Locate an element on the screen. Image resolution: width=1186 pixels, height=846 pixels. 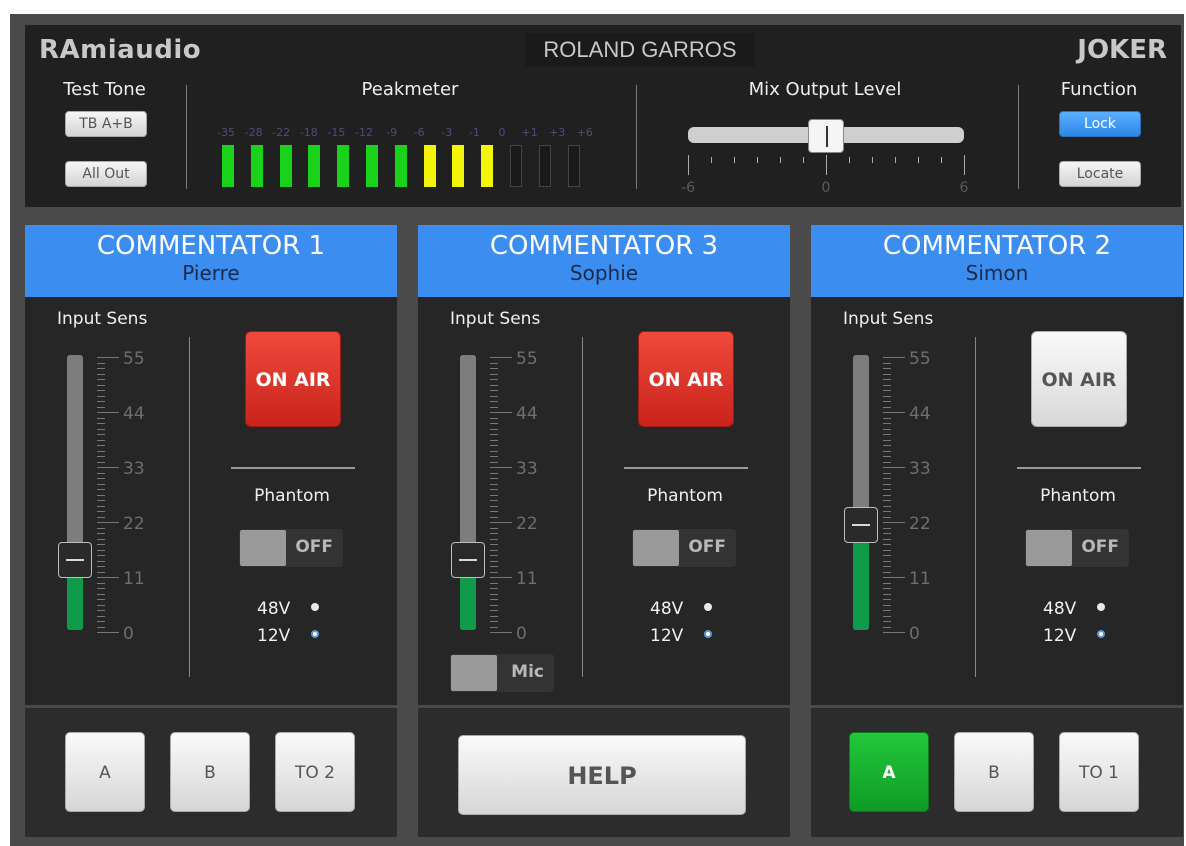
mix-output-knob is located at coordinates (826, 136).